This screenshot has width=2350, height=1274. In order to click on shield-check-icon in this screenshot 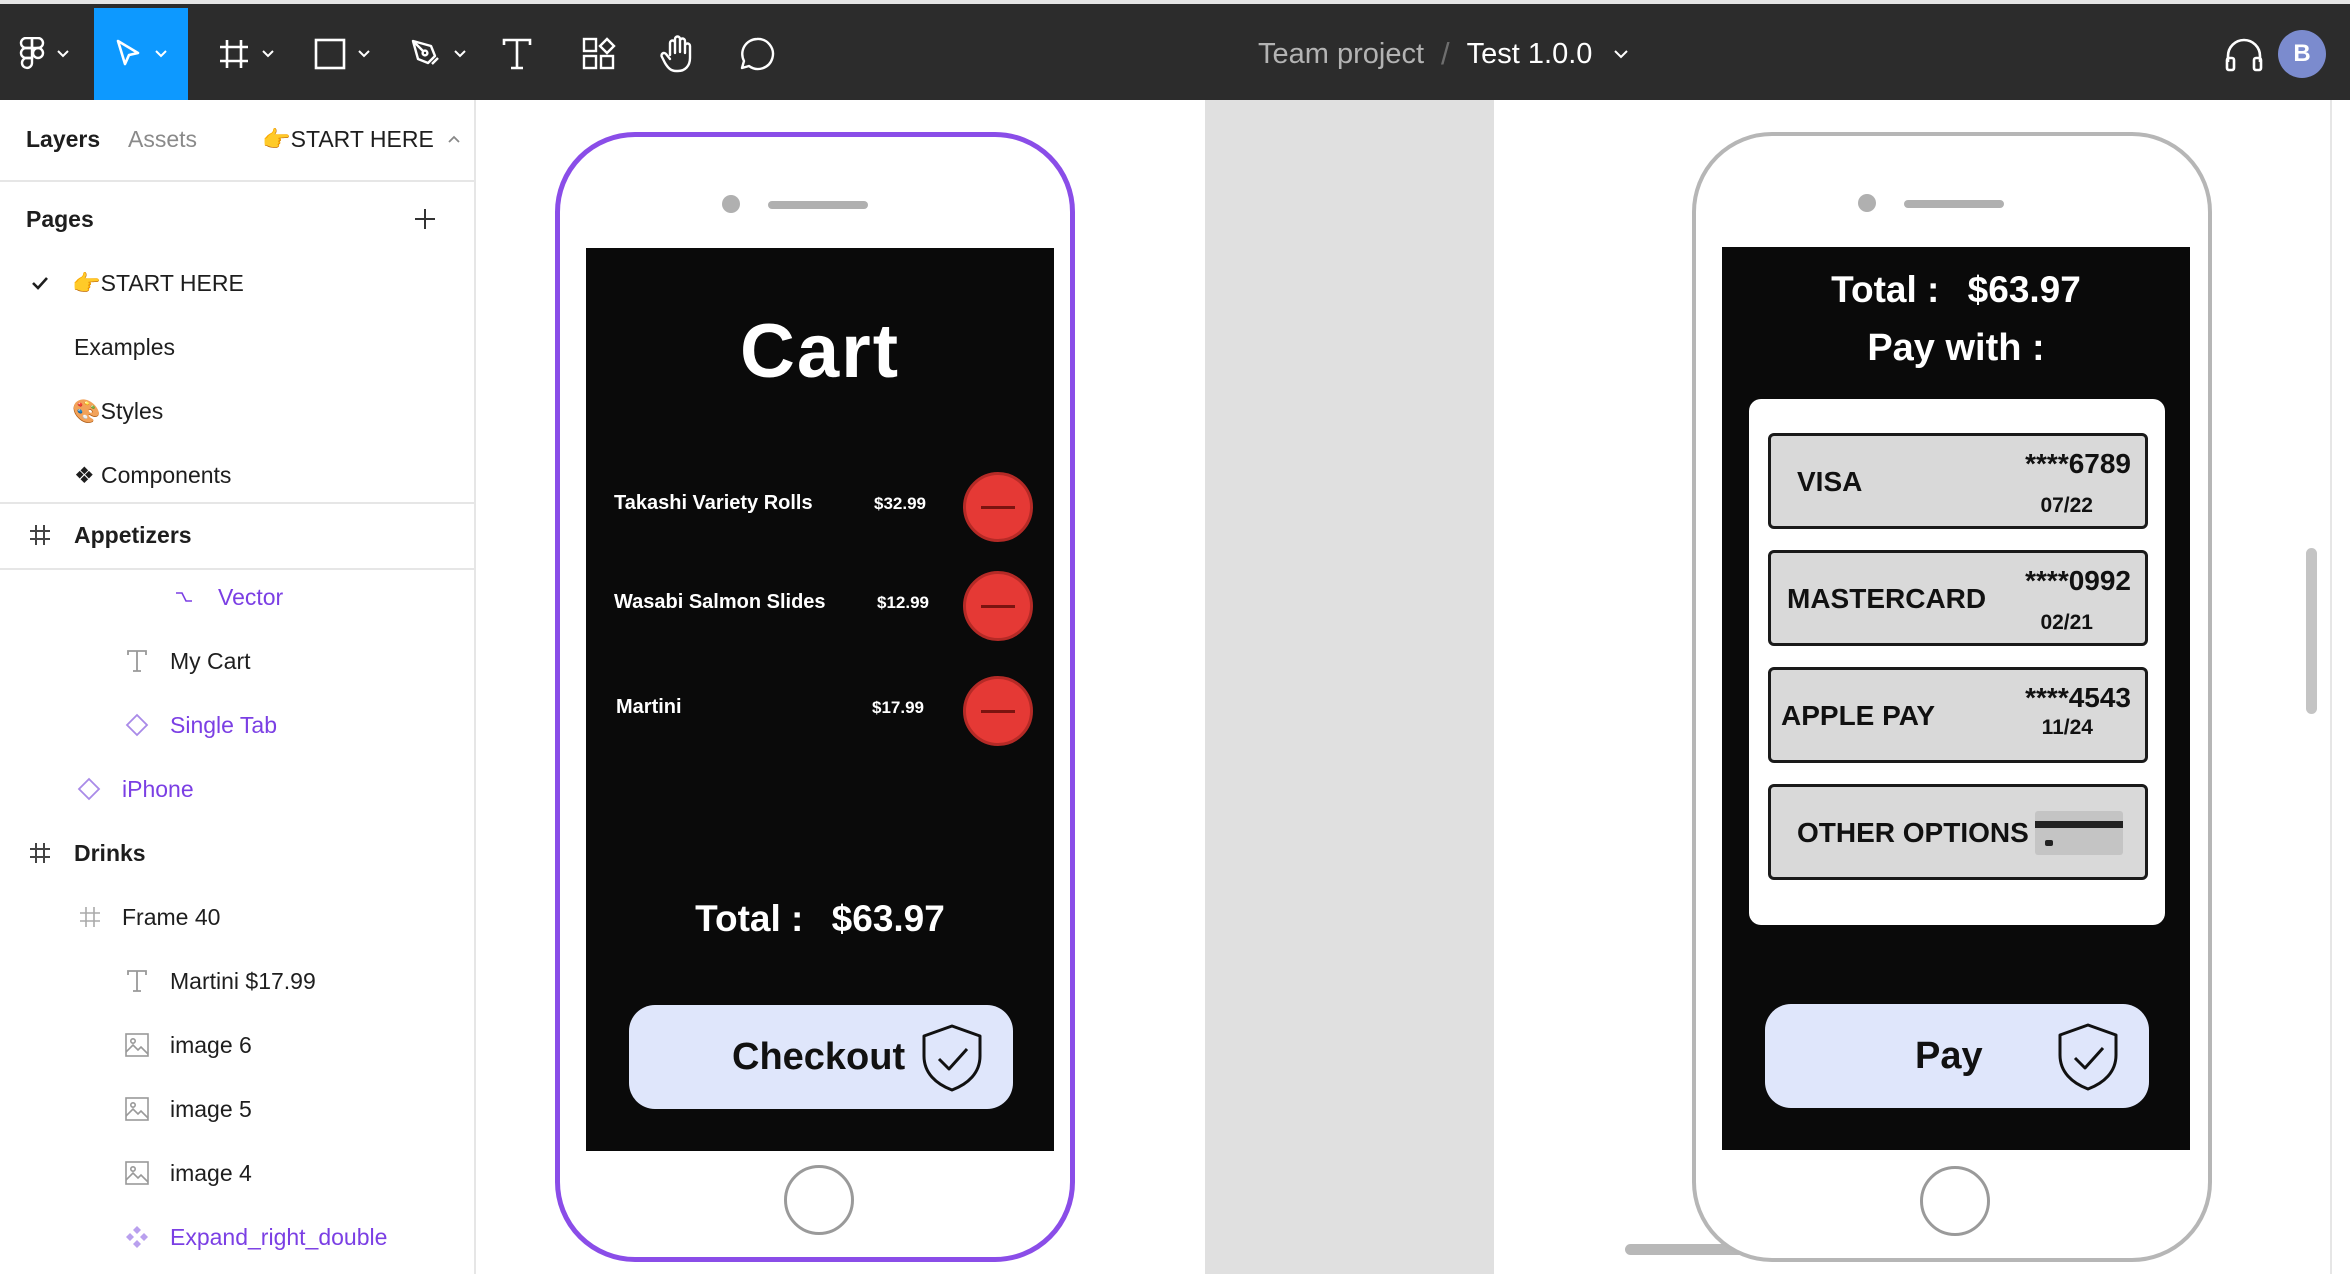, I will do `click(2088, 1059)`.